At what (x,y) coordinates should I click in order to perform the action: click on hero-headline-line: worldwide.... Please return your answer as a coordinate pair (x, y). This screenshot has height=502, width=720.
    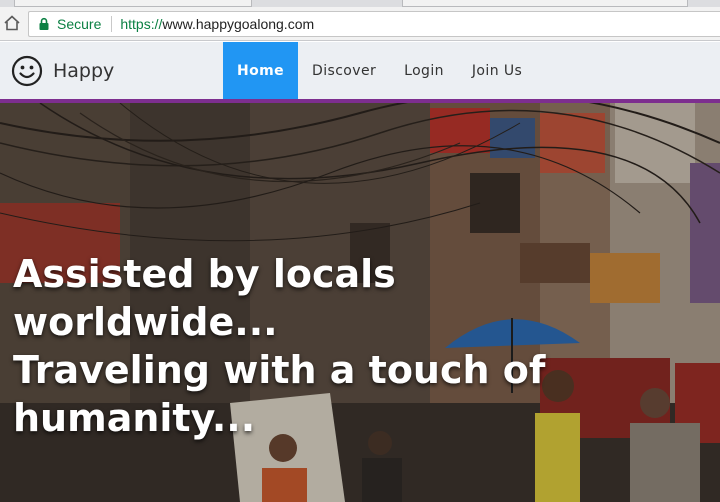
    Looking at the image, I should click on (145, 322).